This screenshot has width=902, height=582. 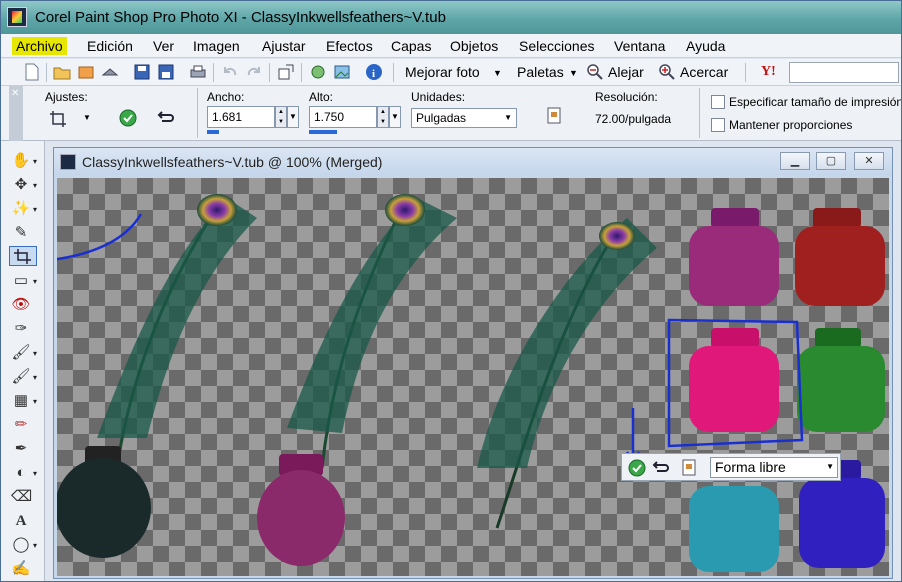 I want to click on scan-icon, so click(x=110, y=72).